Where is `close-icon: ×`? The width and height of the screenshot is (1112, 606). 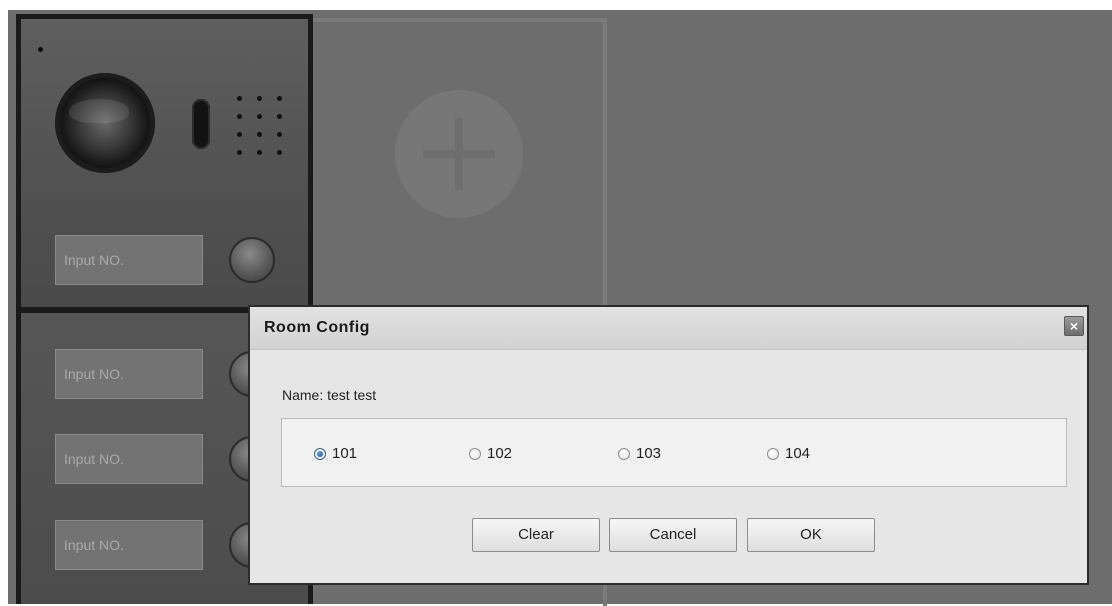
close-icon: × is located at coordinates (1074, 326).